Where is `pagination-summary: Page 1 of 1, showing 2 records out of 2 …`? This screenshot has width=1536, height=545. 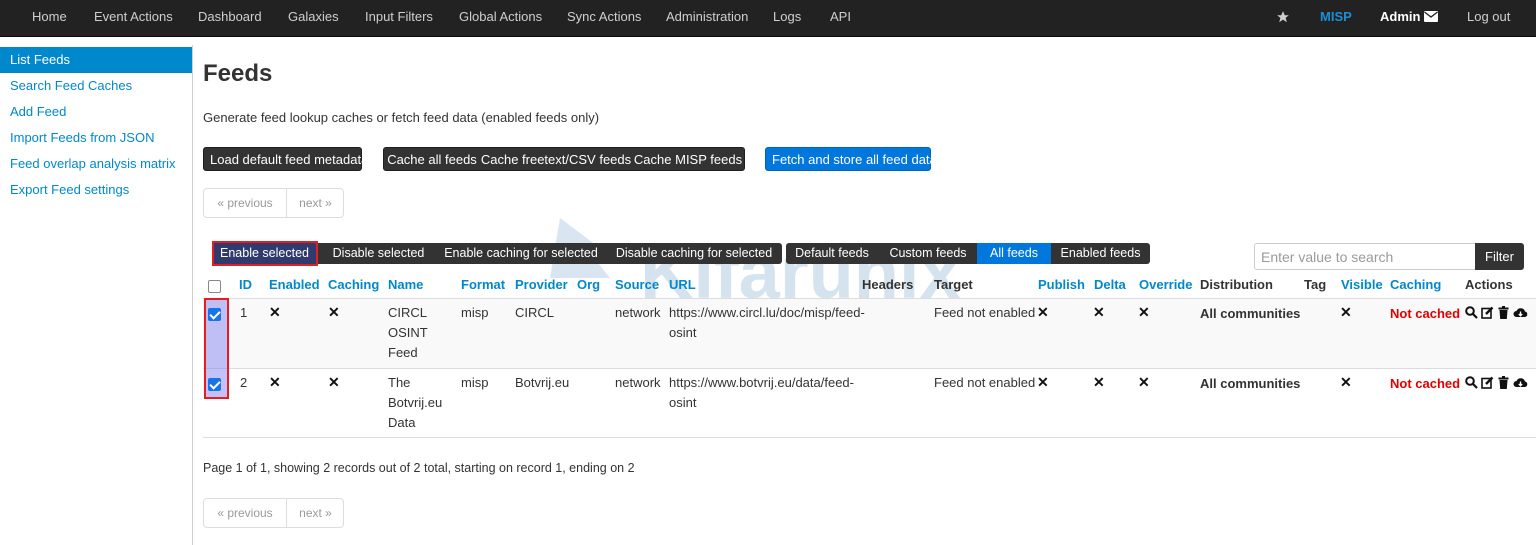 pagination-summary: Page 1 of 1, showing 2 records out of 2 … is located at coordinates (419, 468).